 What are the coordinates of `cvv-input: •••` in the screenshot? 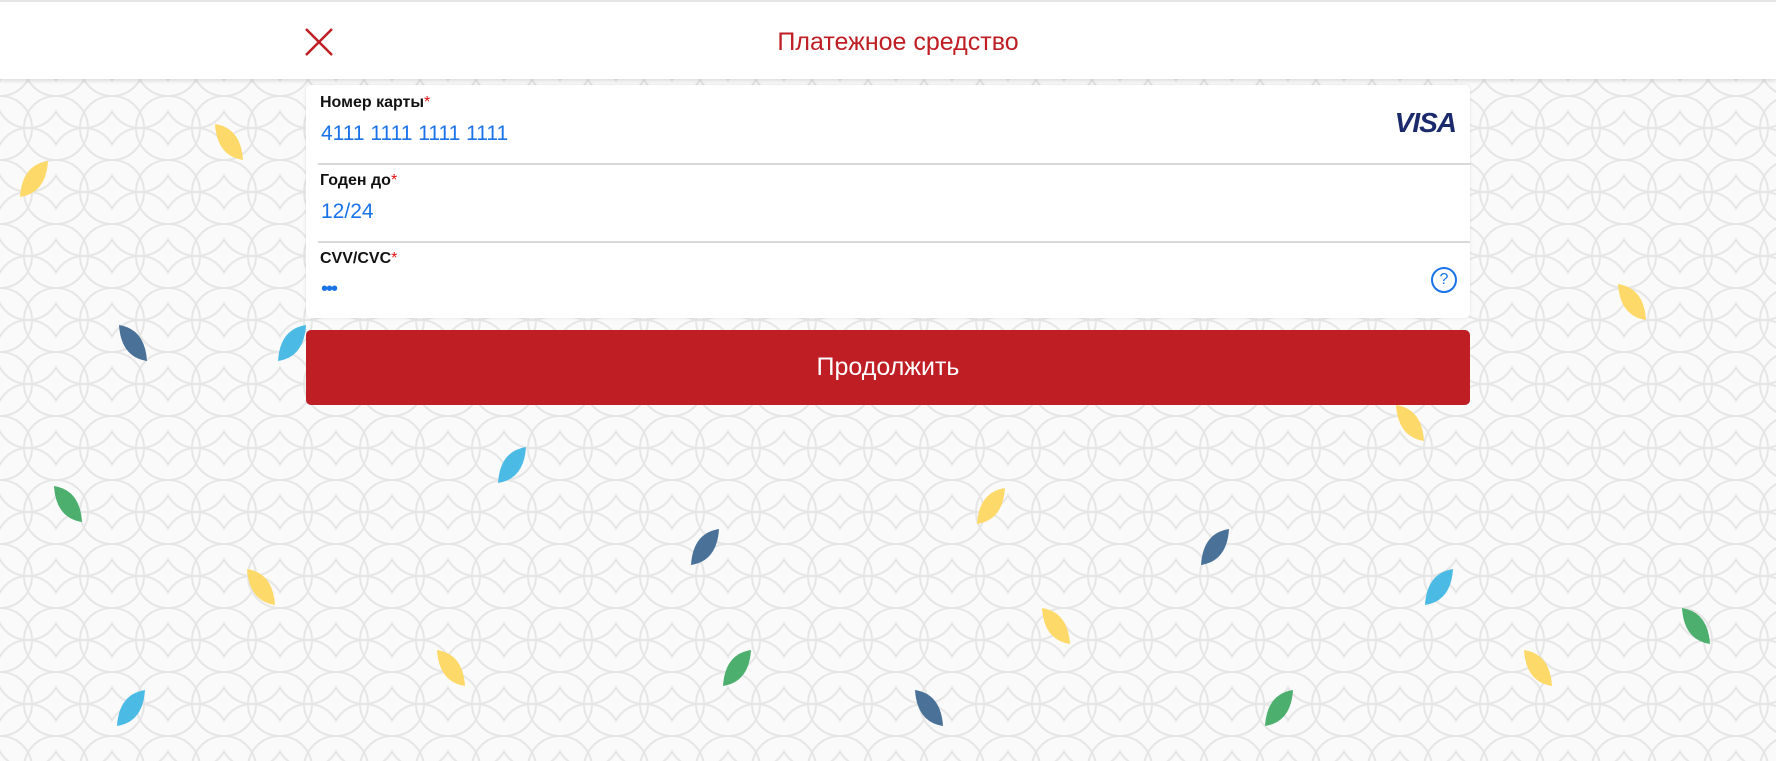 It's located at (771, 289).